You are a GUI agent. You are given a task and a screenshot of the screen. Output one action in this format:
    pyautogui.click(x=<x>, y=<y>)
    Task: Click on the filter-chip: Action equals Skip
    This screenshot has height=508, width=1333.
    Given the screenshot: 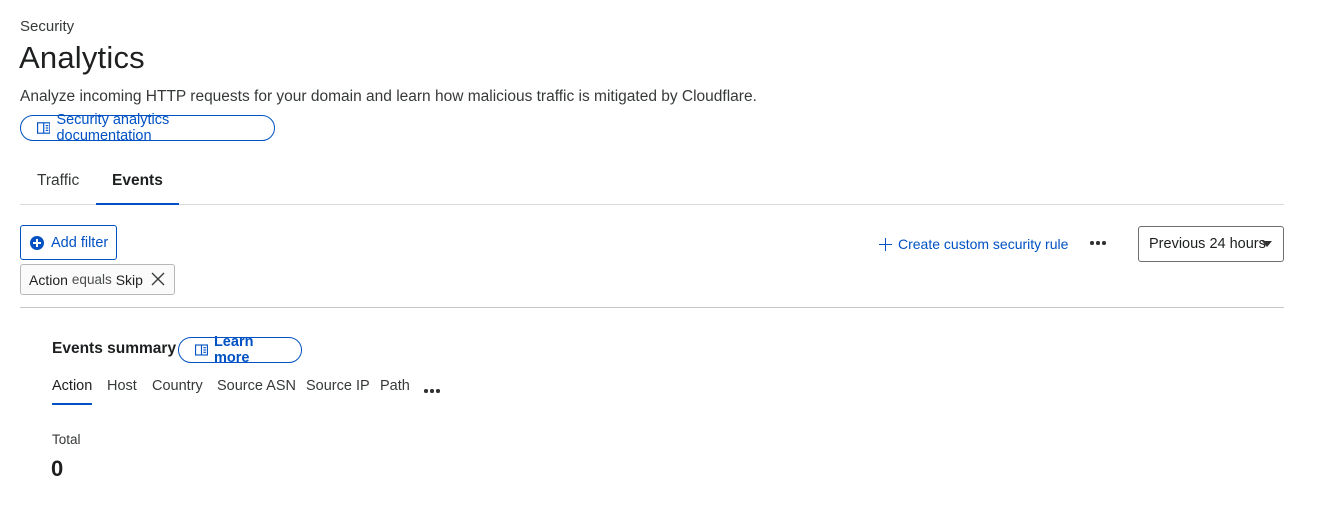 What is the action you would take?
    pyautogui.click(x=97, y=279)
    